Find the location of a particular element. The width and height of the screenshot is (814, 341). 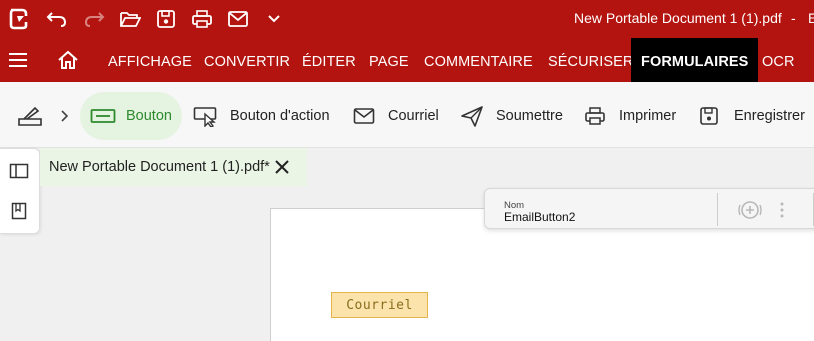

title-app-name: E is located at coordinates (811, 18).